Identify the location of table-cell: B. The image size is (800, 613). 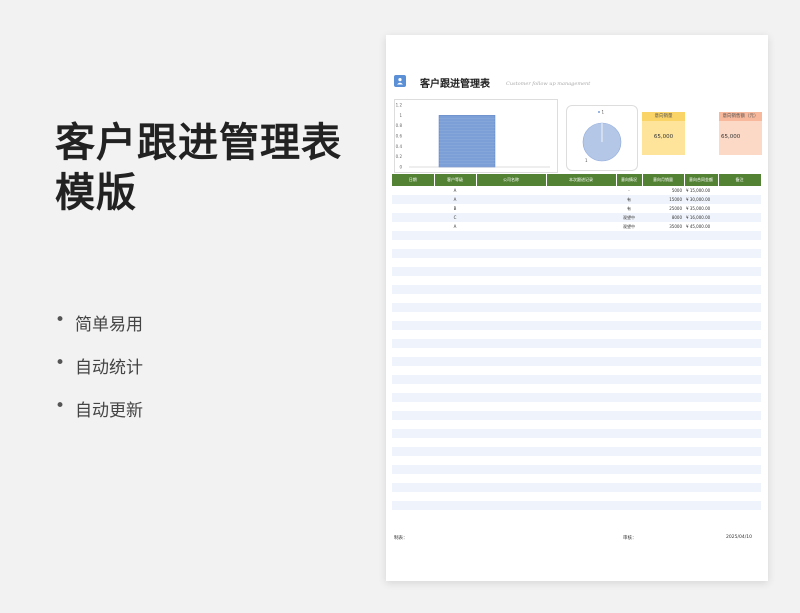
(455, 208).